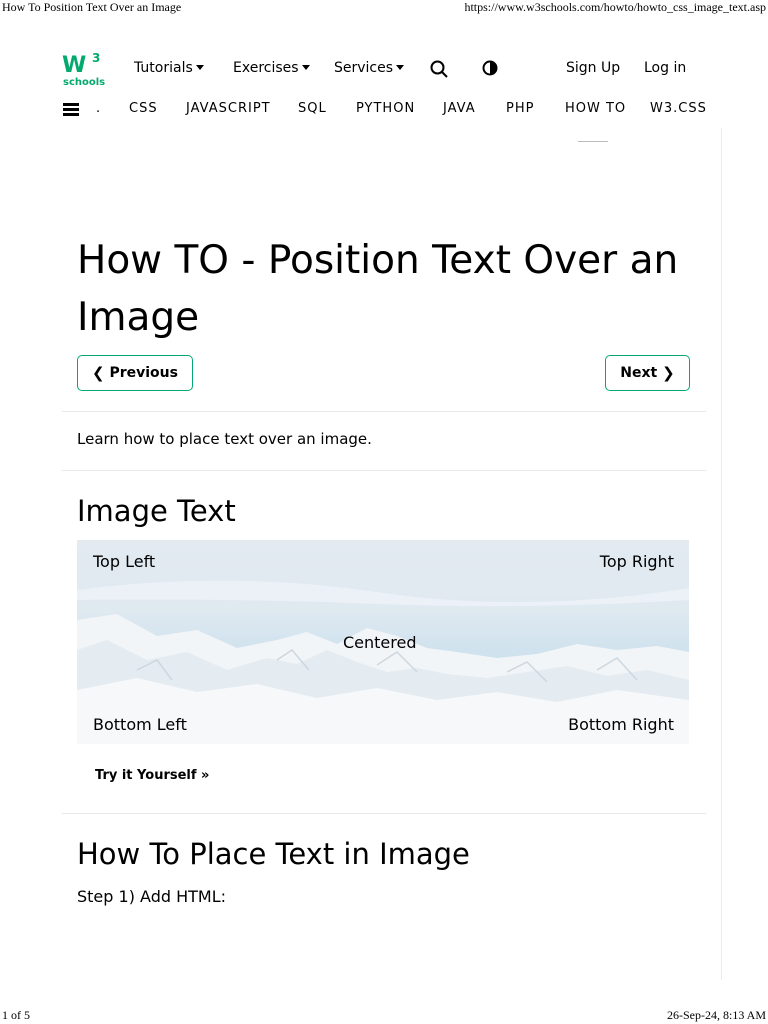 This screenshot has height=1024, width=768. I want to click on previous-label: Previous, so click(143, 373).